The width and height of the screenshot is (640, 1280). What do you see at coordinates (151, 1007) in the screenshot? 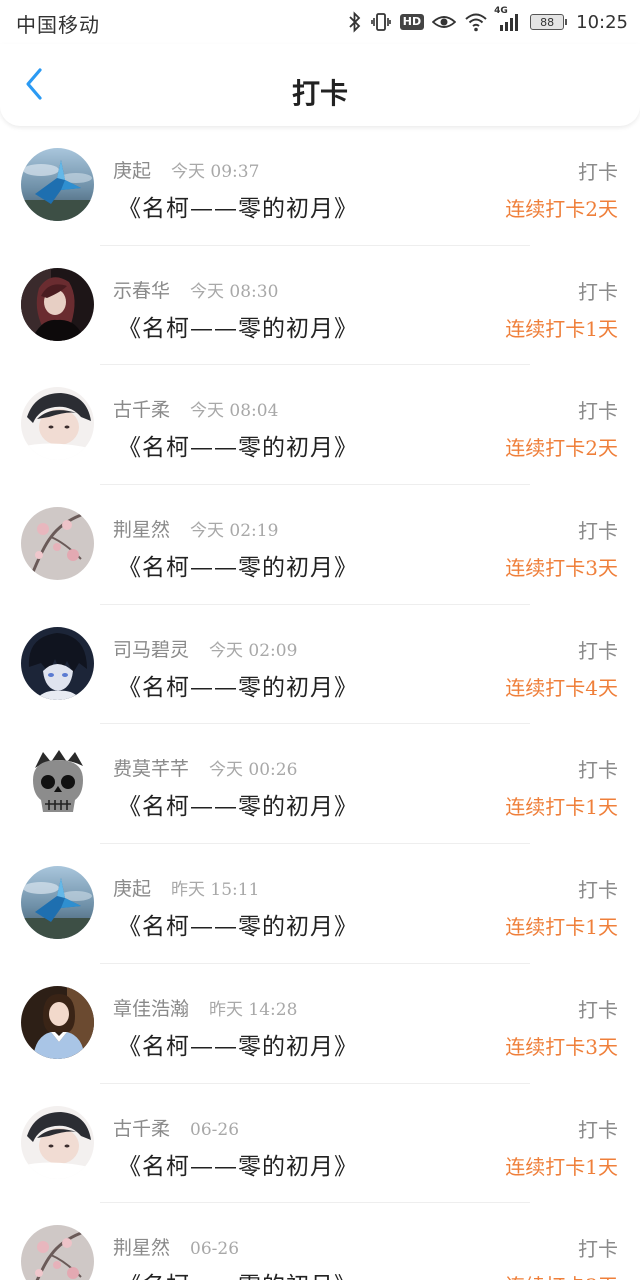
I see `user-name: 章佳浩瀚` at bounding box center [151, 1007].